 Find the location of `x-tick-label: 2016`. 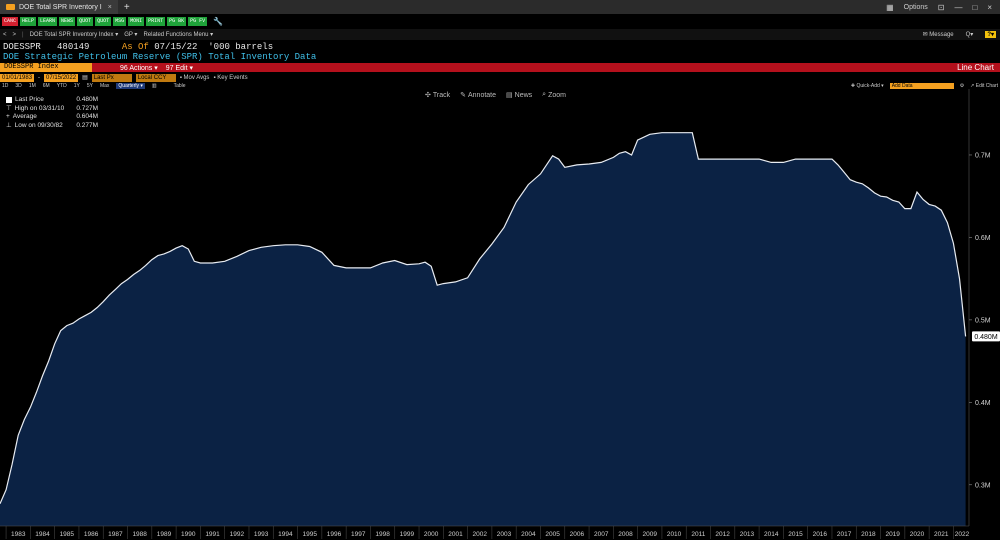

x-tick-label: 2016 is located at coordinates (820, 534).